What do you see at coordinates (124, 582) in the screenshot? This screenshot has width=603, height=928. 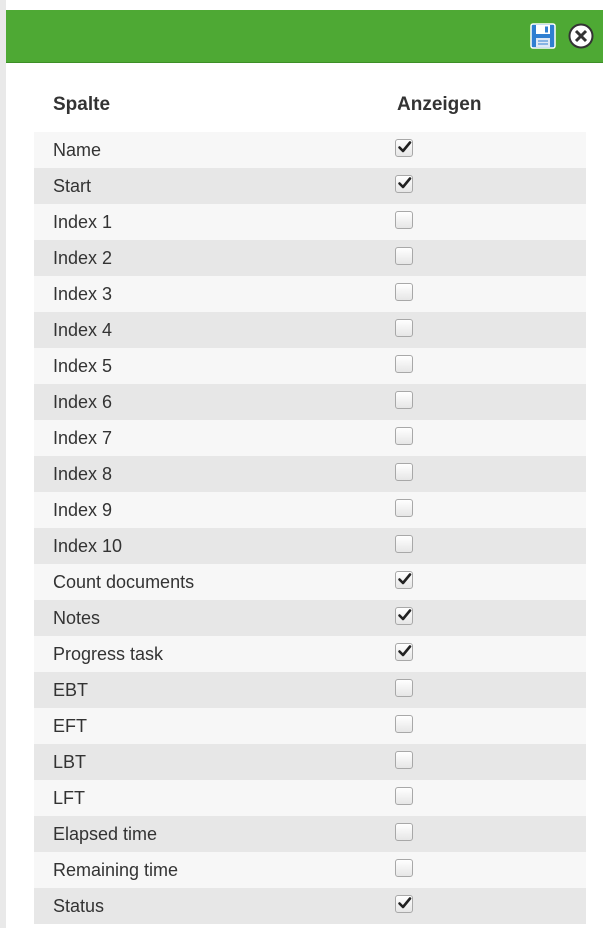 I see `column-name-label: Count documents` at bounding box center [124, 582].